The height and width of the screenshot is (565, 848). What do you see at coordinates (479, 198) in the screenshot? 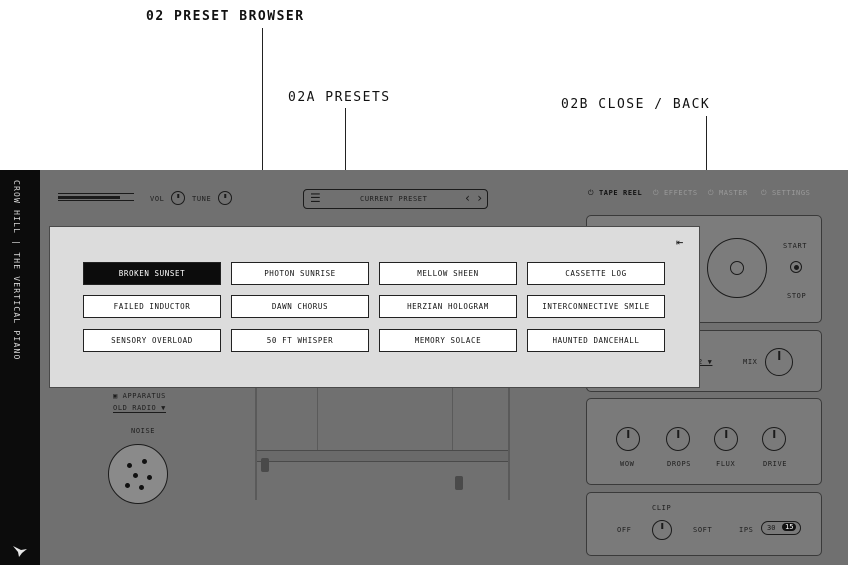
I see `next-preset-icon: ›` at bounding box center [479, 198].